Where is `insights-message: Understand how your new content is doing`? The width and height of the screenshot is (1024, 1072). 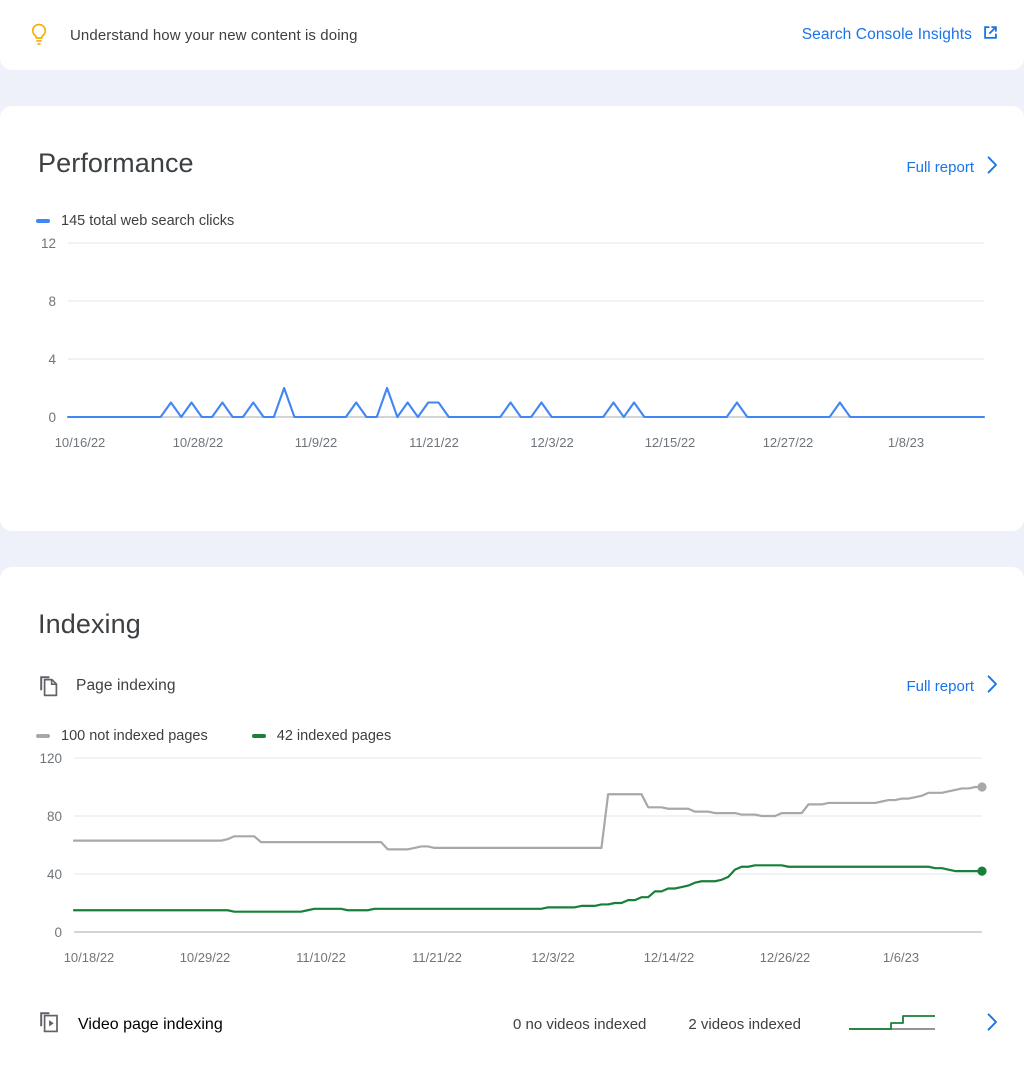
insights-message: Understand how your new content is doing is located at coordinates (214, 35).